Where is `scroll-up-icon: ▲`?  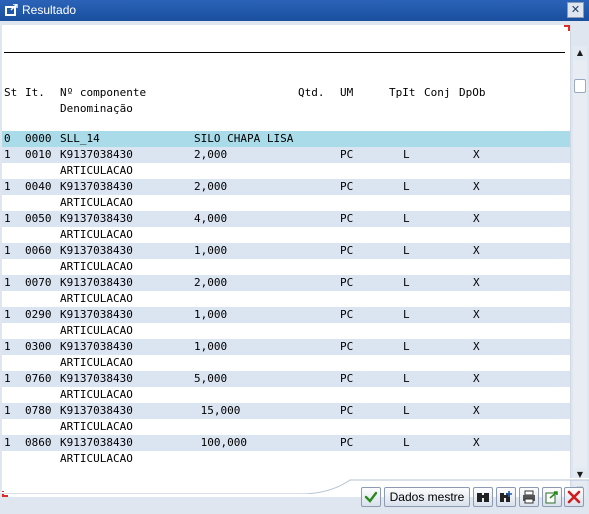
scroll-up-icon: ▲ is located at coordinates (580, 53).